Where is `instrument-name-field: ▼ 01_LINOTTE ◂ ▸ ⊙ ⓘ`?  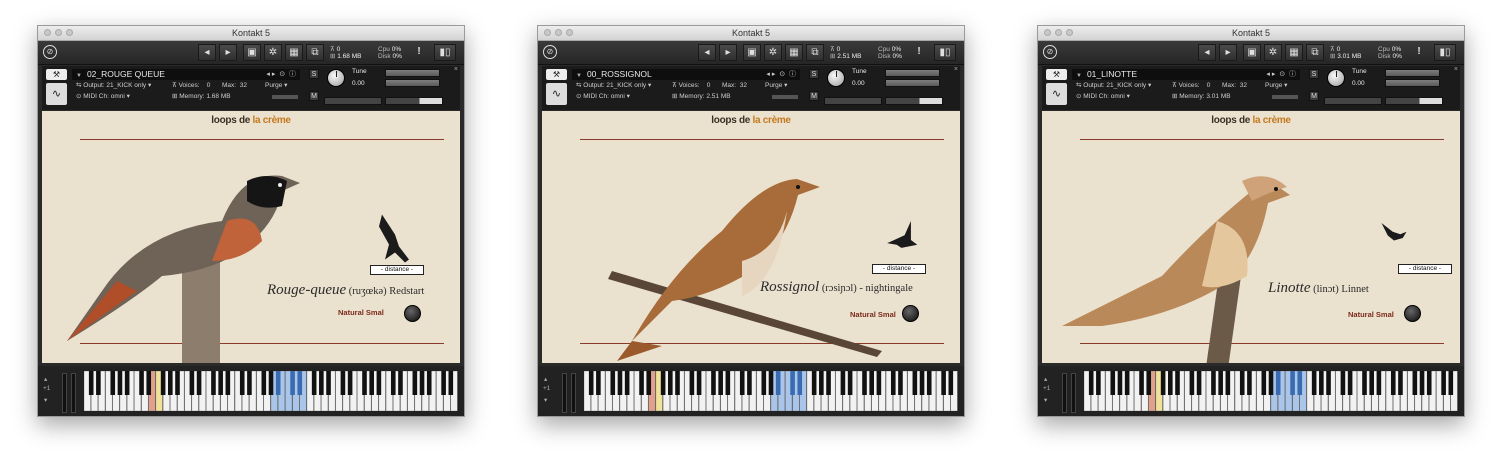
instrument-name-field: ▼ 01_LINOTTE ◂ ▸ ⊙ ⓘ is located at coordinates (1186, 74).